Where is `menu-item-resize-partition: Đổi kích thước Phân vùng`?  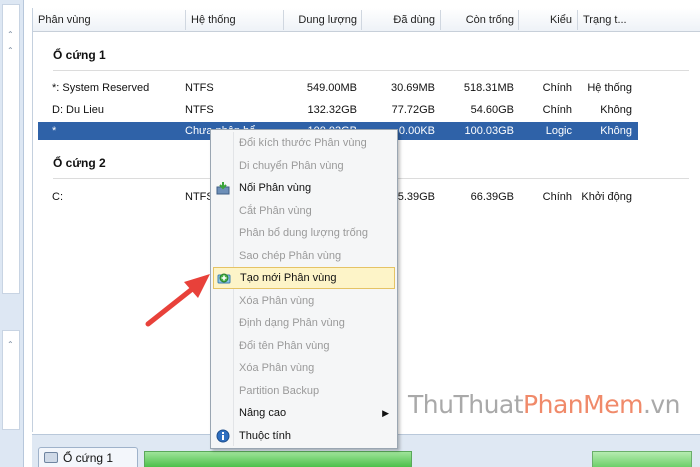
menu-item-resize-partition: Đổi kích thước Phân vùng is located at coordinates (304, 143).